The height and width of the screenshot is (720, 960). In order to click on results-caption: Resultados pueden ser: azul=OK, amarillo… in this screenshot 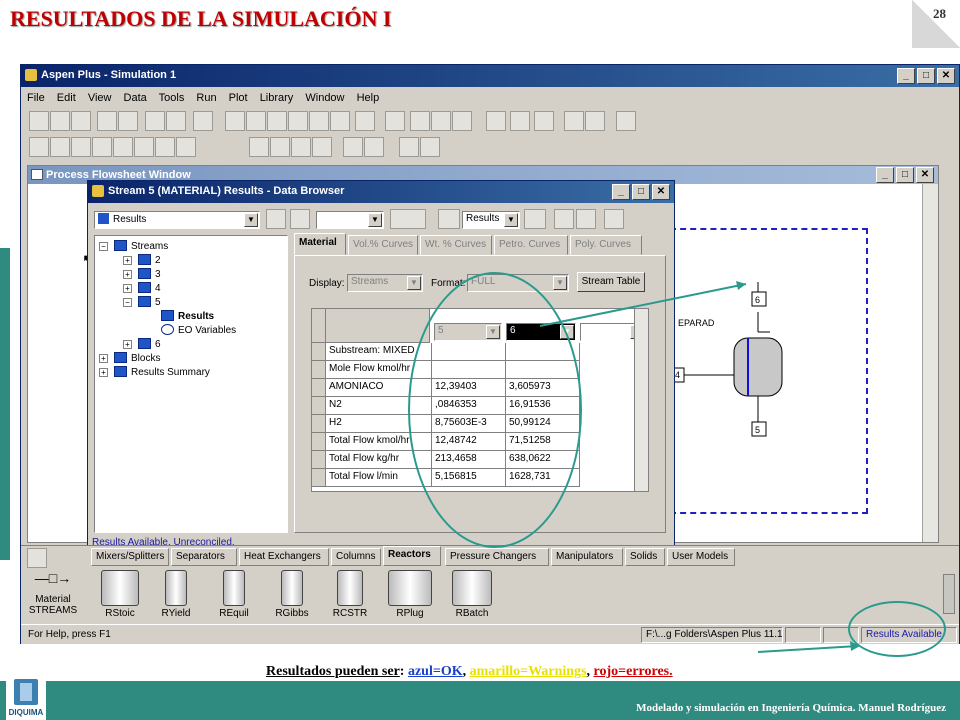, I will do `click(469, 672)`.